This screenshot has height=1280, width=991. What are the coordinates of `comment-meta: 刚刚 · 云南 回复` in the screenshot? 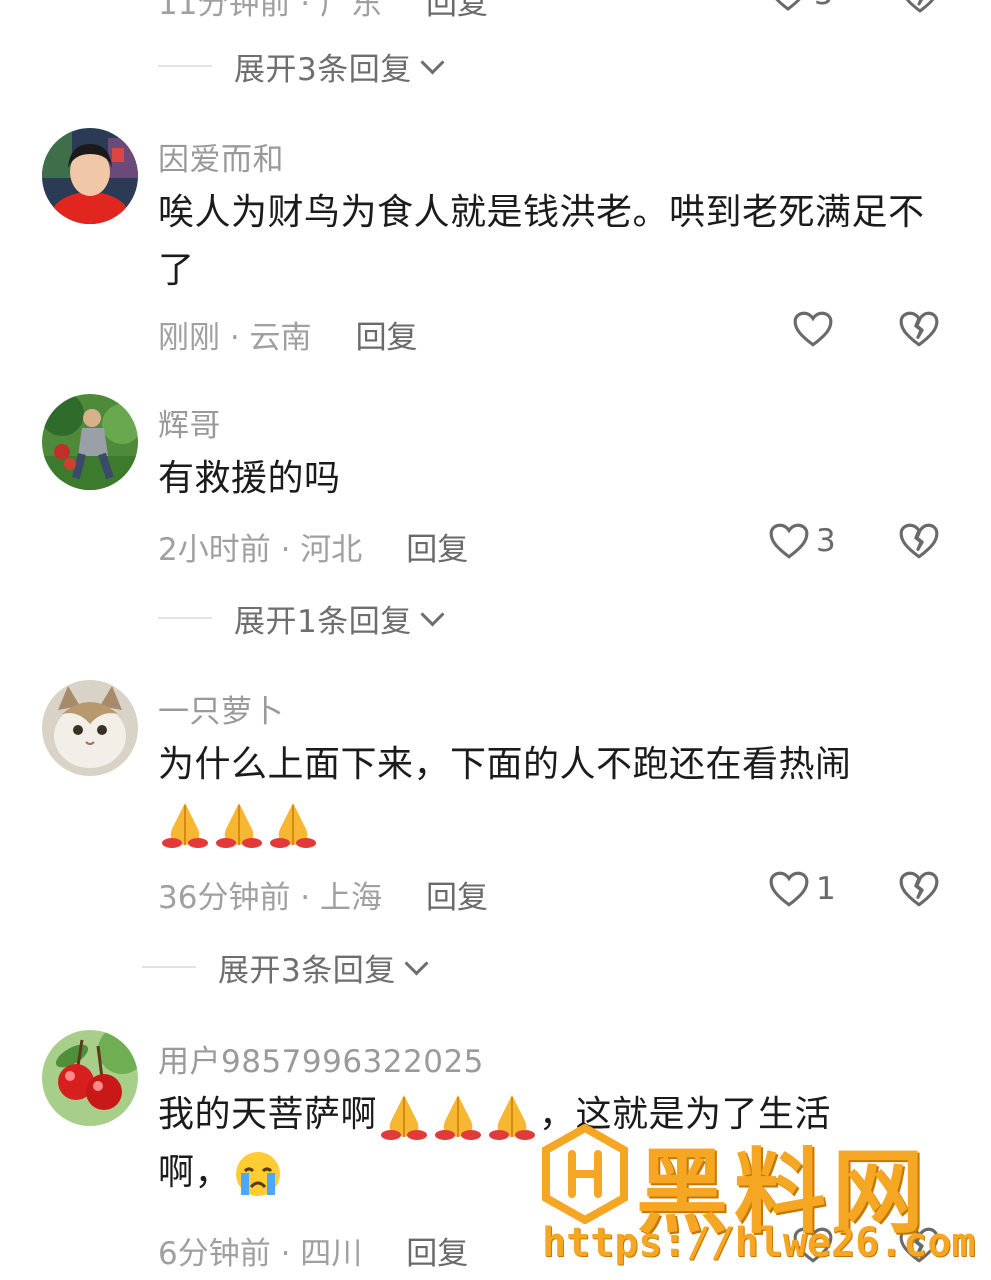 It's located at (288, 334).